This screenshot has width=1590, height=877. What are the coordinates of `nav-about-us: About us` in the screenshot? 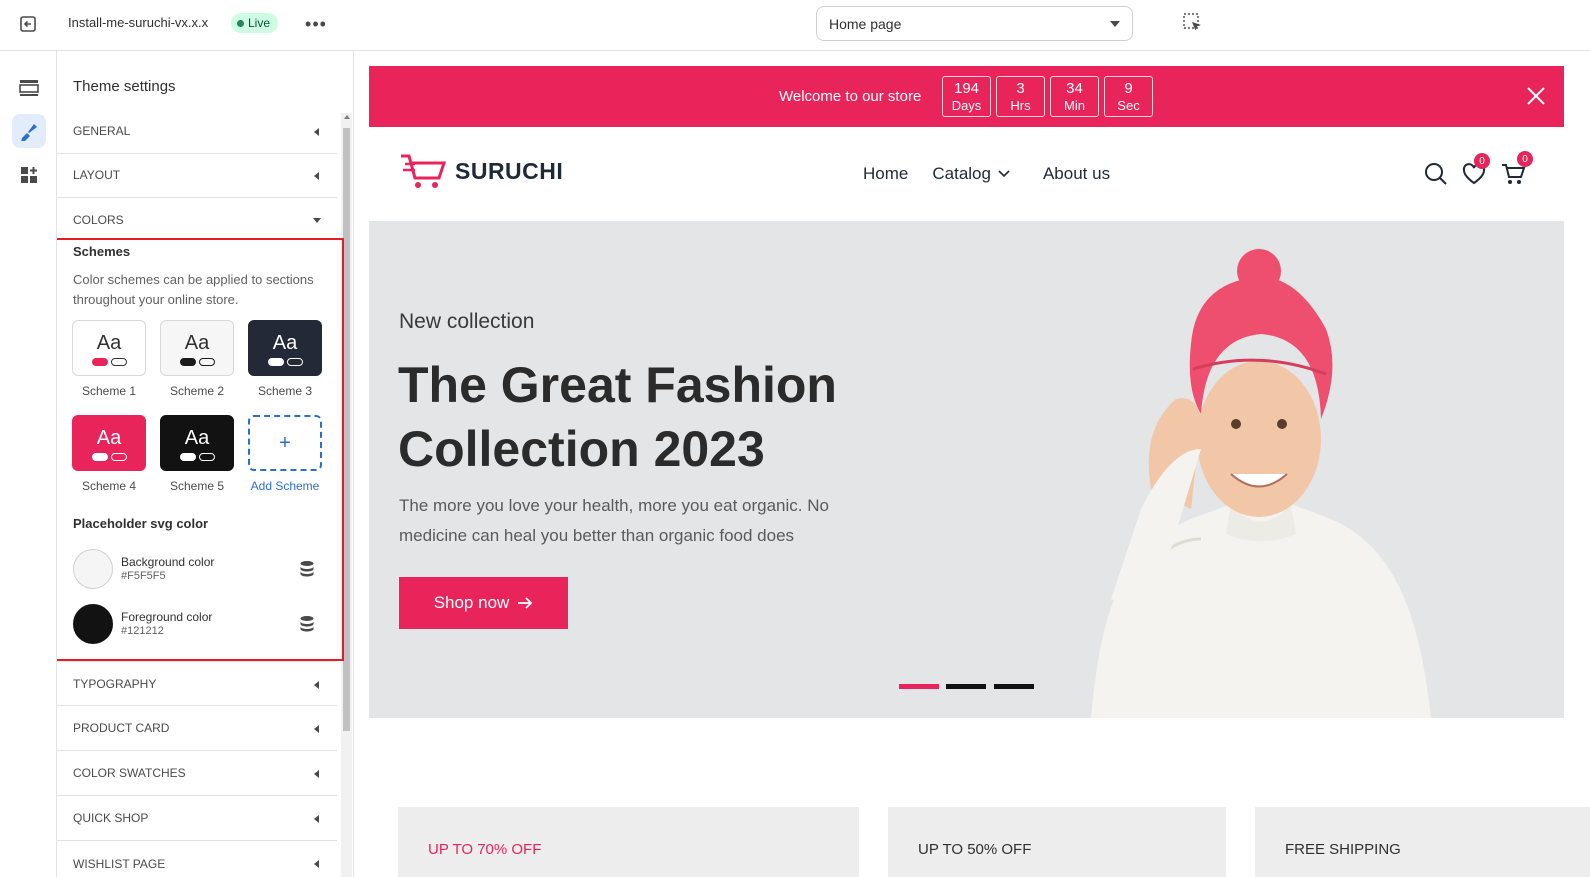 It's located at (1076, 174).